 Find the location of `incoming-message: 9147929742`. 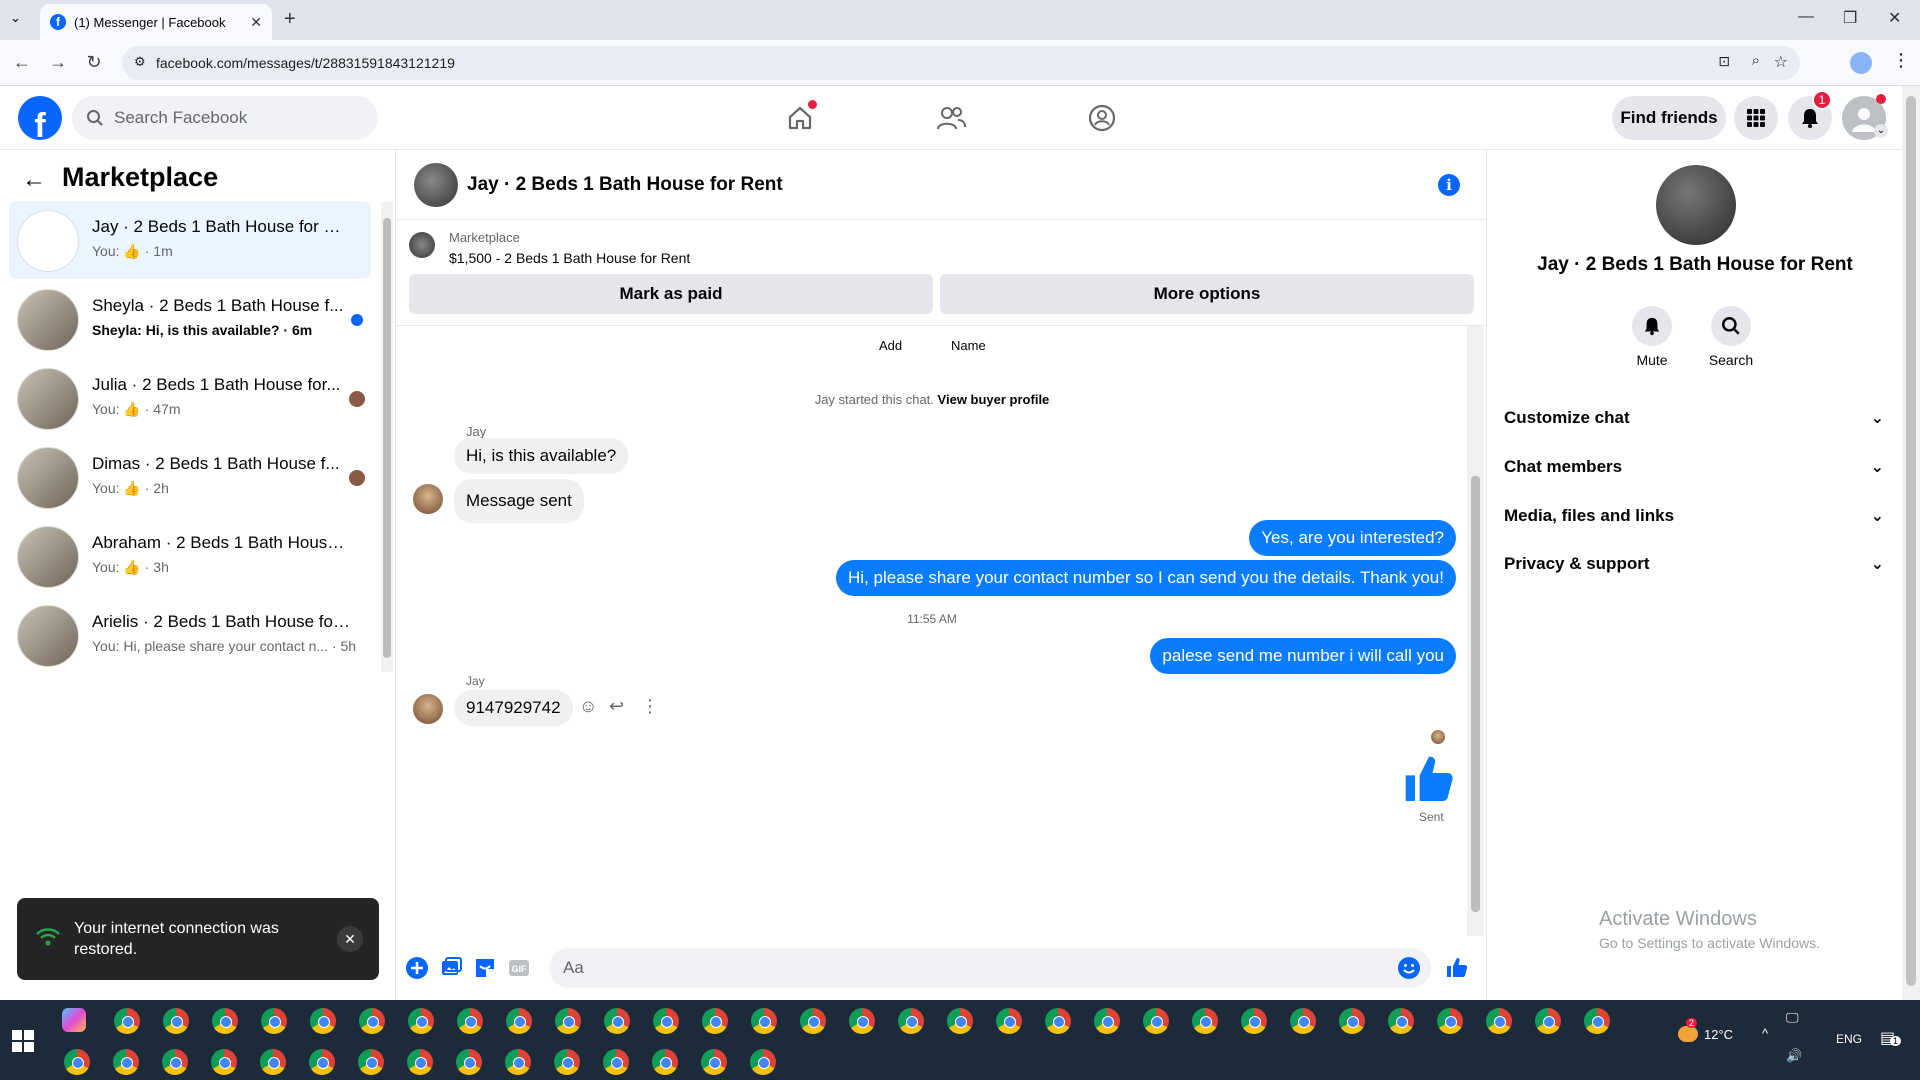

incoming-message: 9147929742 is located at coordinates (513, 708).